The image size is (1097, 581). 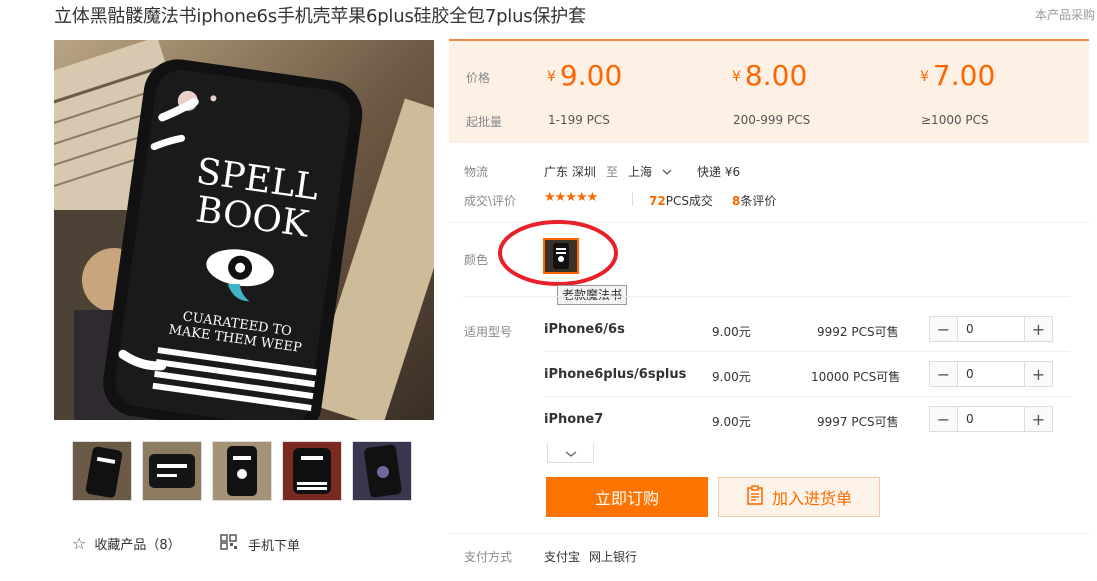 What do you see at coordinates (229, 544) in the screenshot?
I see `qr-code-icon` at bounding box center [229, 544].